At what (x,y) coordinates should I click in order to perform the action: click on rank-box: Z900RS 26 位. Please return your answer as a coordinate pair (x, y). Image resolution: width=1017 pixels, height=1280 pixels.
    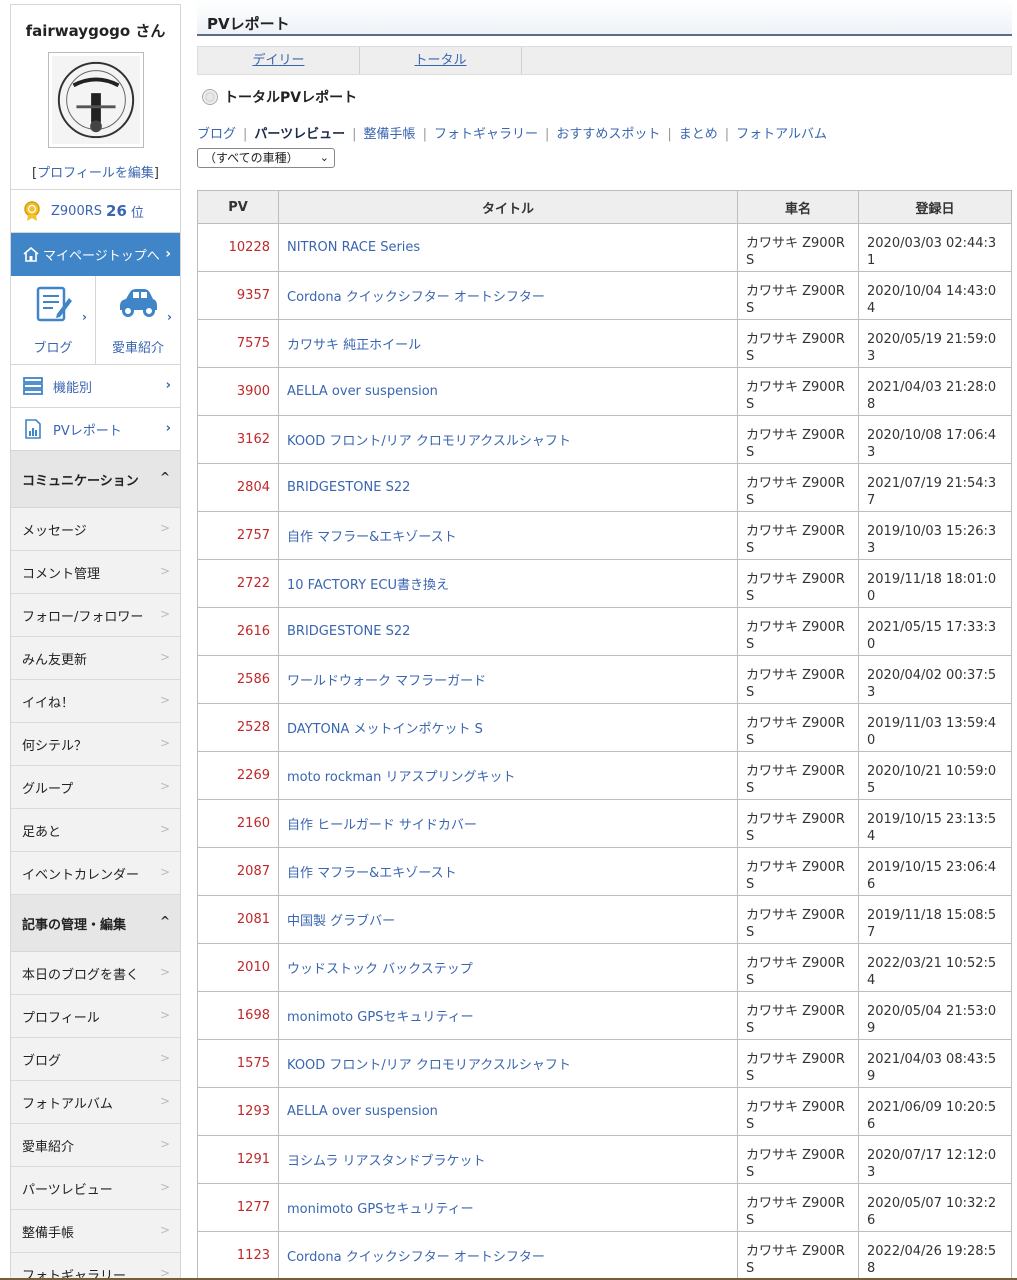
    Looking at the image, I should click on (95, 211).